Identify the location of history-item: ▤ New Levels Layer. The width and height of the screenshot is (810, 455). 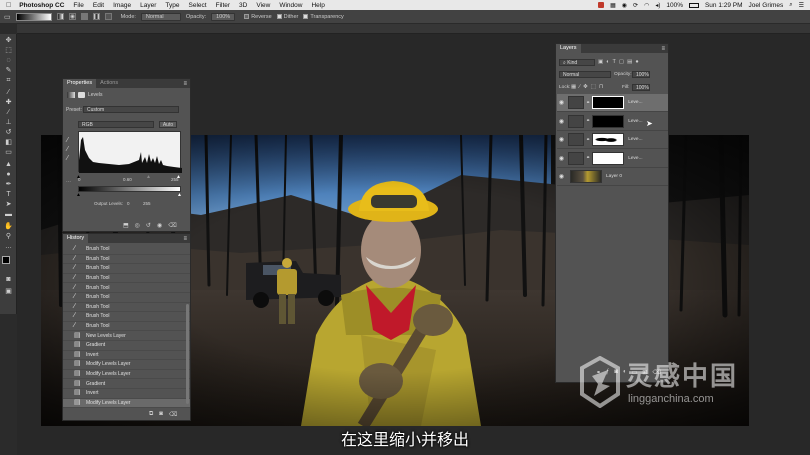
(126, 336).